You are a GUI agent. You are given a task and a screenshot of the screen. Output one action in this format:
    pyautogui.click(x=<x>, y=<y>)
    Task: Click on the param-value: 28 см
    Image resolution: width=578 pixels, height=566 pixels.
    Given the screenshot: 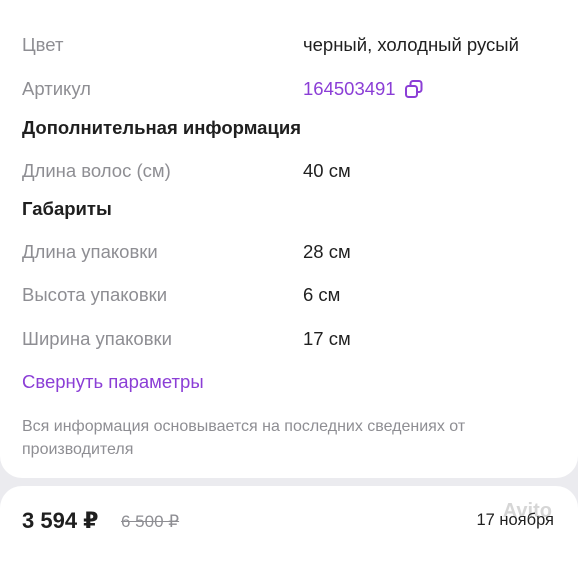 What is the action you would take?
    pyautogui.click(x=327, y=251)
    